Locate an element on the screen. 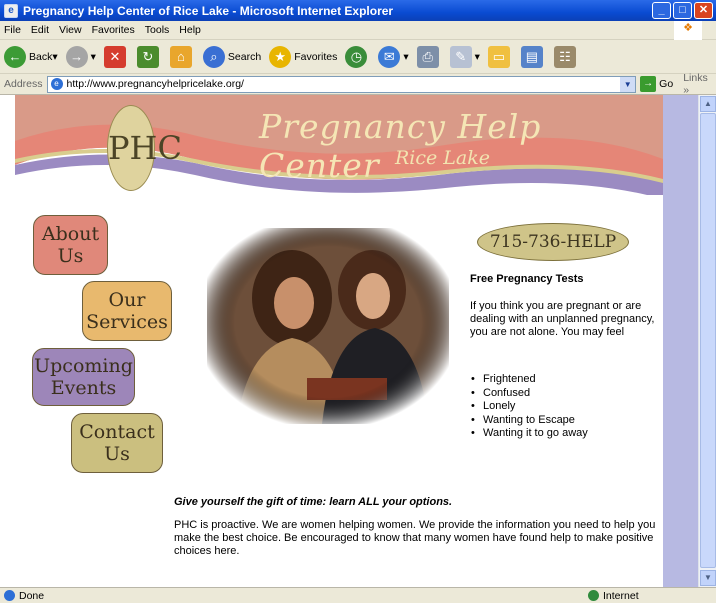  menu-view: View is located at coordinates (70, 30).